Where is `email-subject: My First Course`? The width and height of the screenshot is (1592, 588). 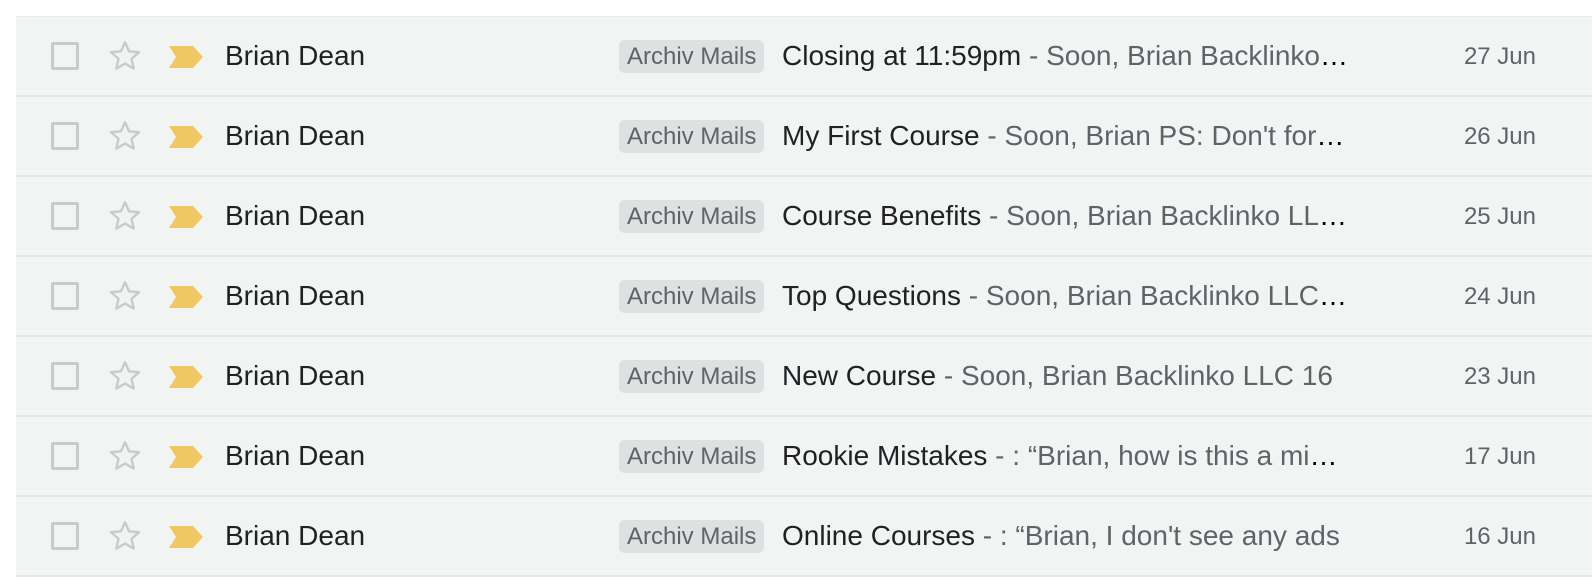 email-subject: My First Course is located at coordinates (881, 135).